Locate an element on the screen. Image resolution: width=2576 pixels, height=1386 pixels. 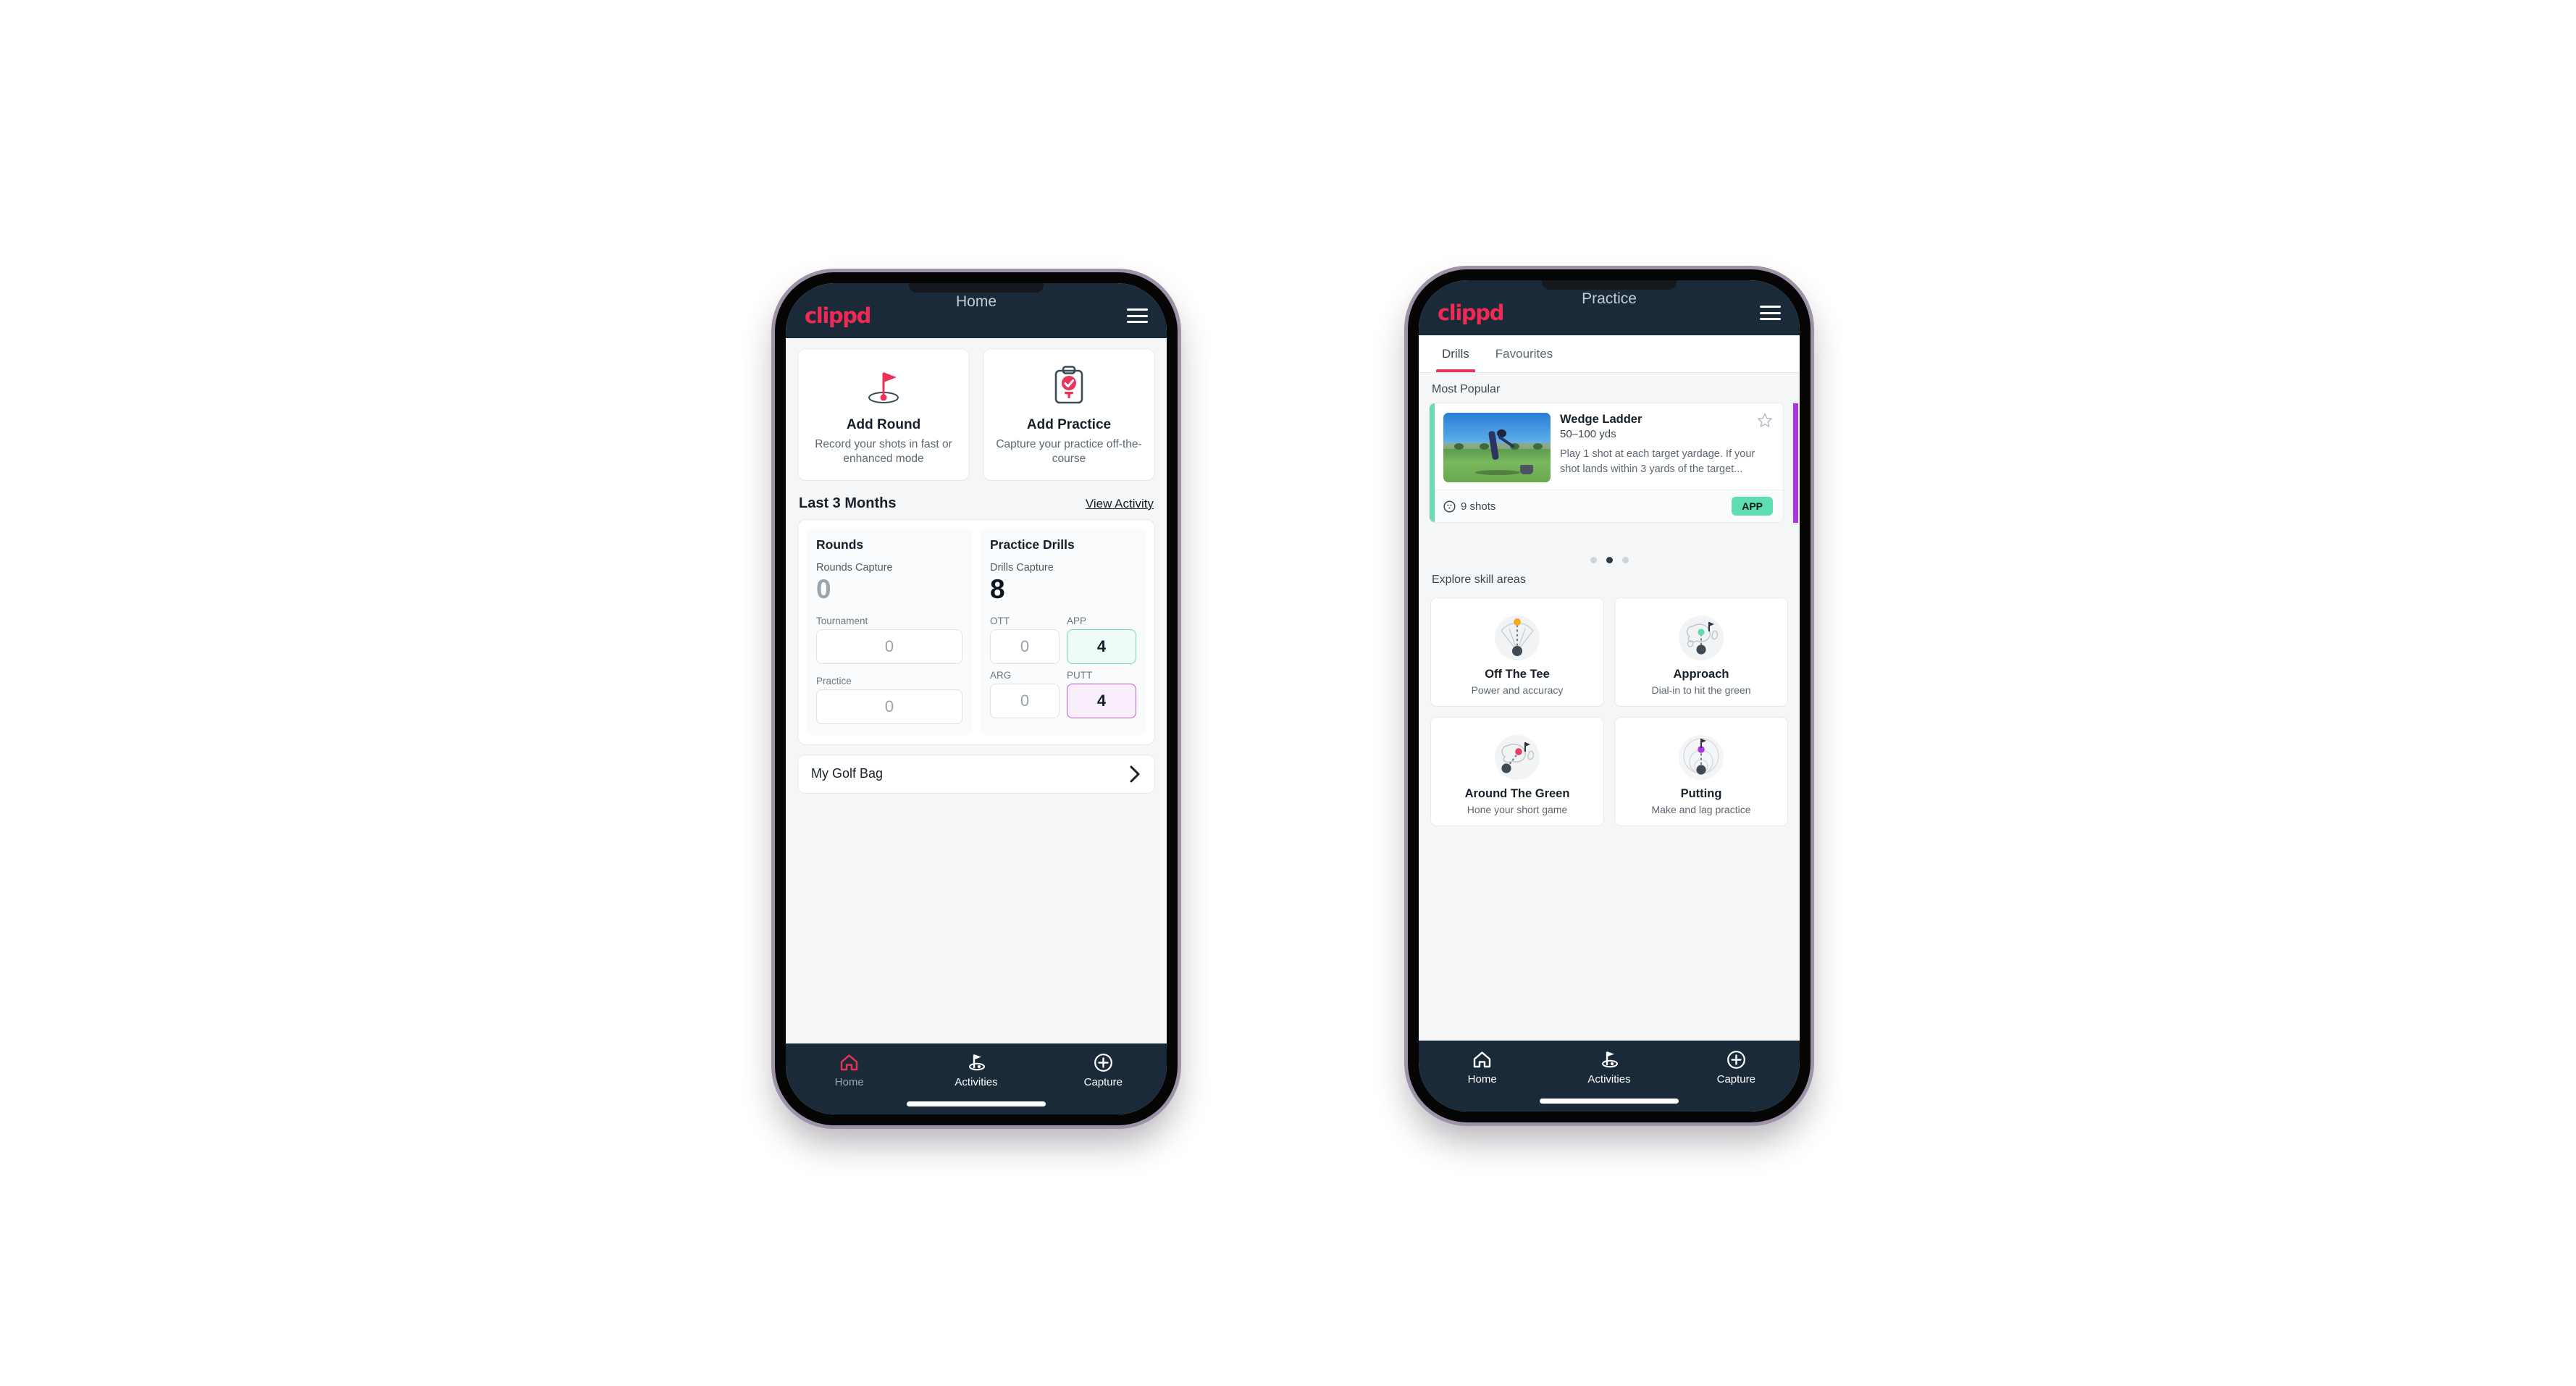
putt-field: PUTT 4 is located at coordinates (1101, 694).